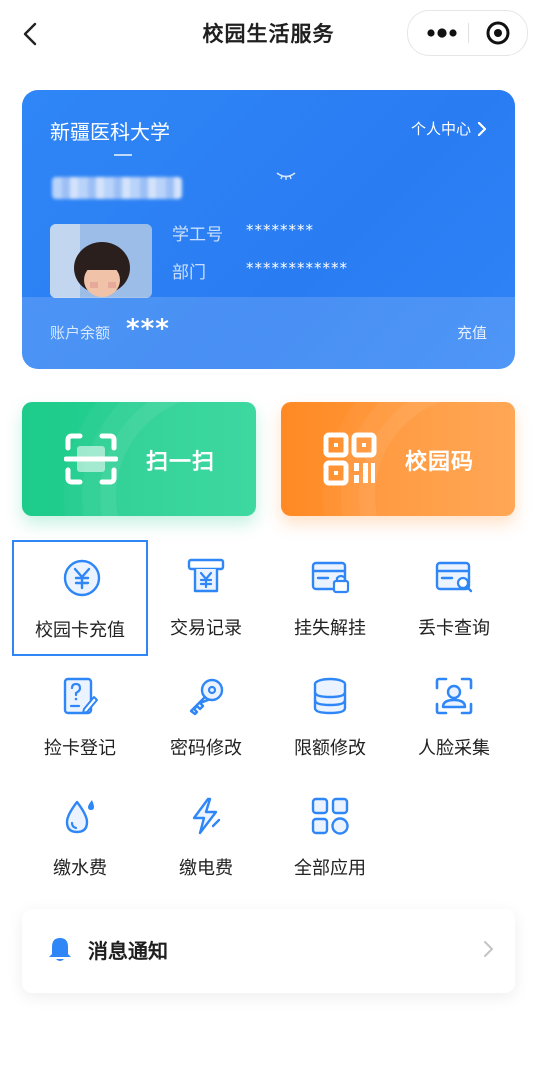  Describe the element at coordinates (80, 333) in the screenshot. I see `balance-label: 账户余额` at that location.